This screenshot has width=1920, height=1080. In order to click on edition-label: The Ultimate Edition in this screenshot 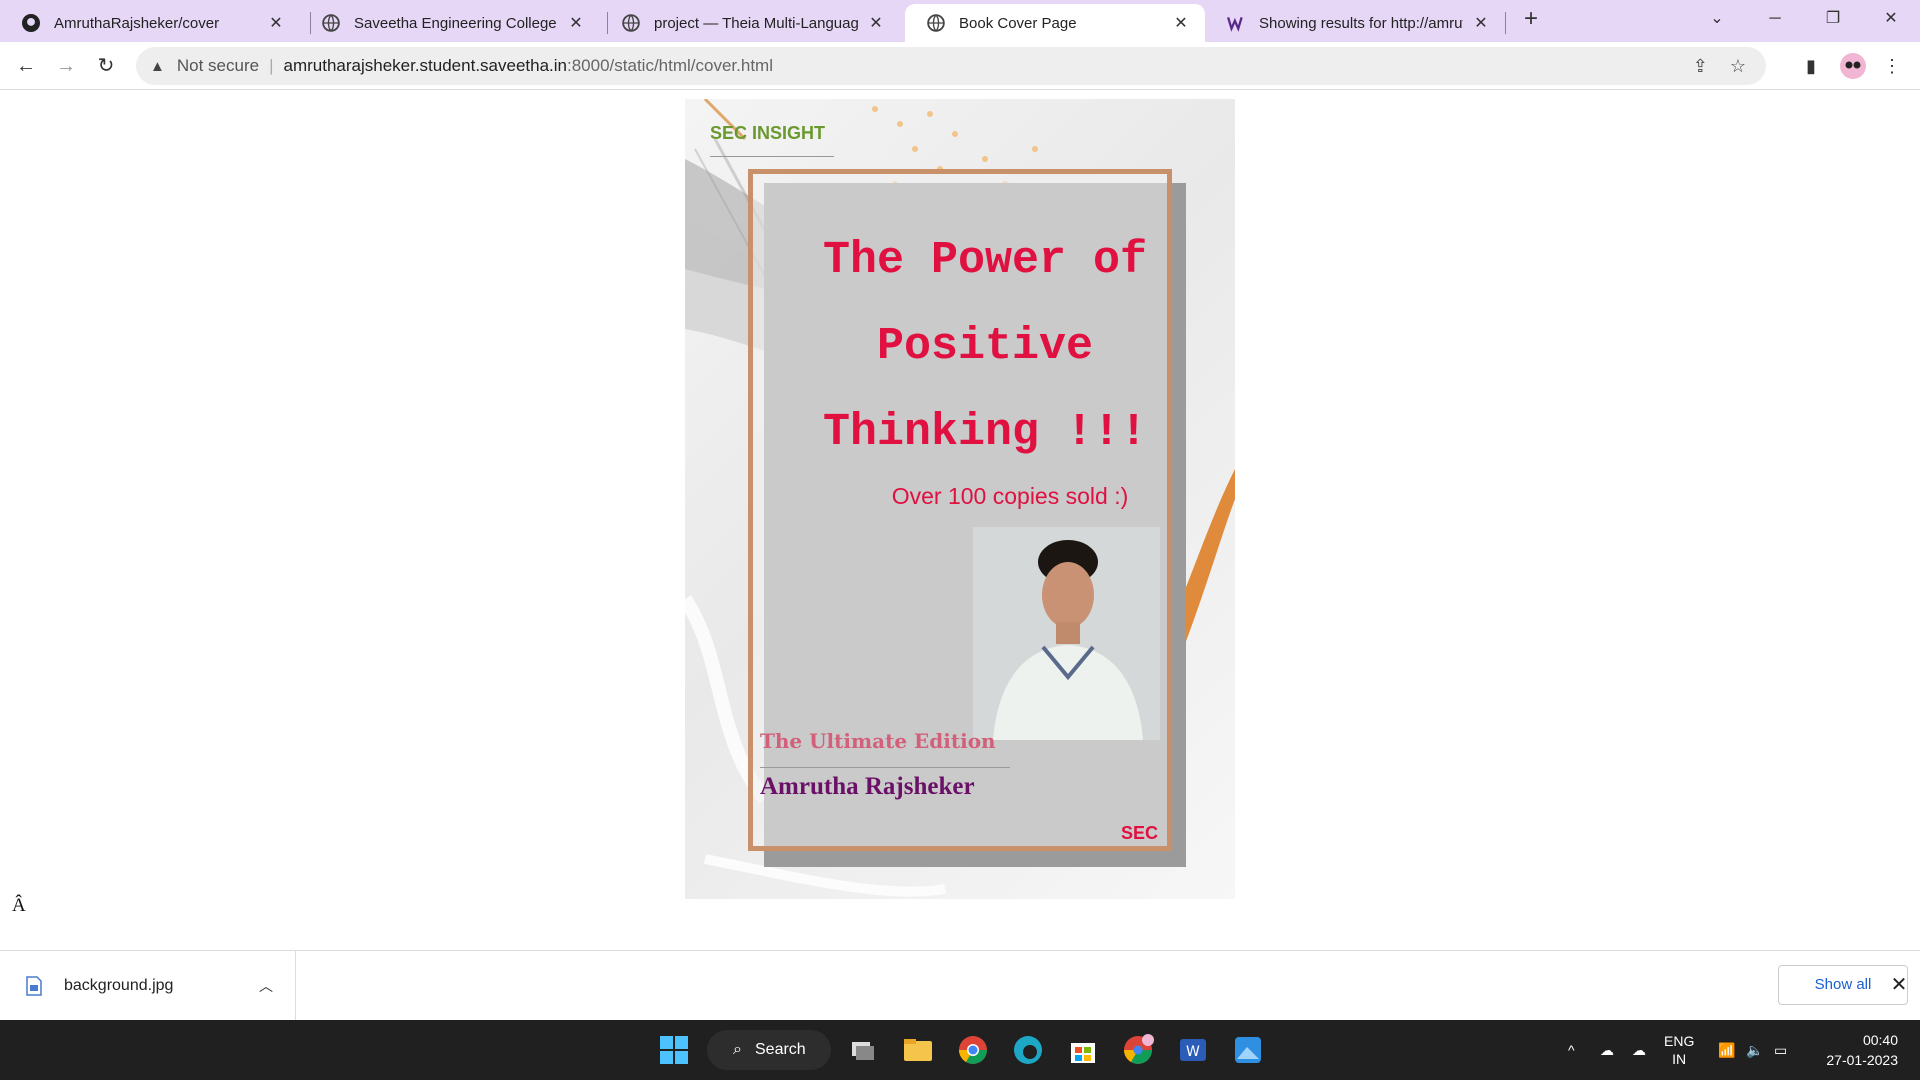, I will do `click(878, 741)`.